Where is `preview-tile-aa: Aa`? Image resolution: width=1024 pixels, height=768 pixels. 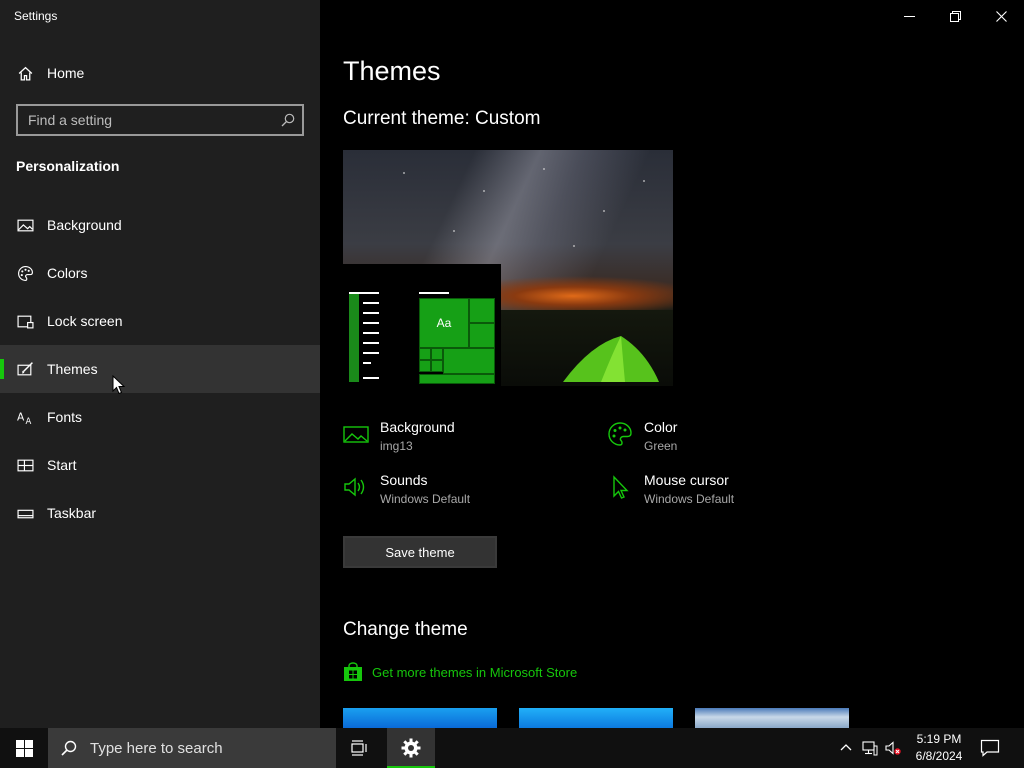 preview-tile-aa: Aa is located at coordinates (444, 323).